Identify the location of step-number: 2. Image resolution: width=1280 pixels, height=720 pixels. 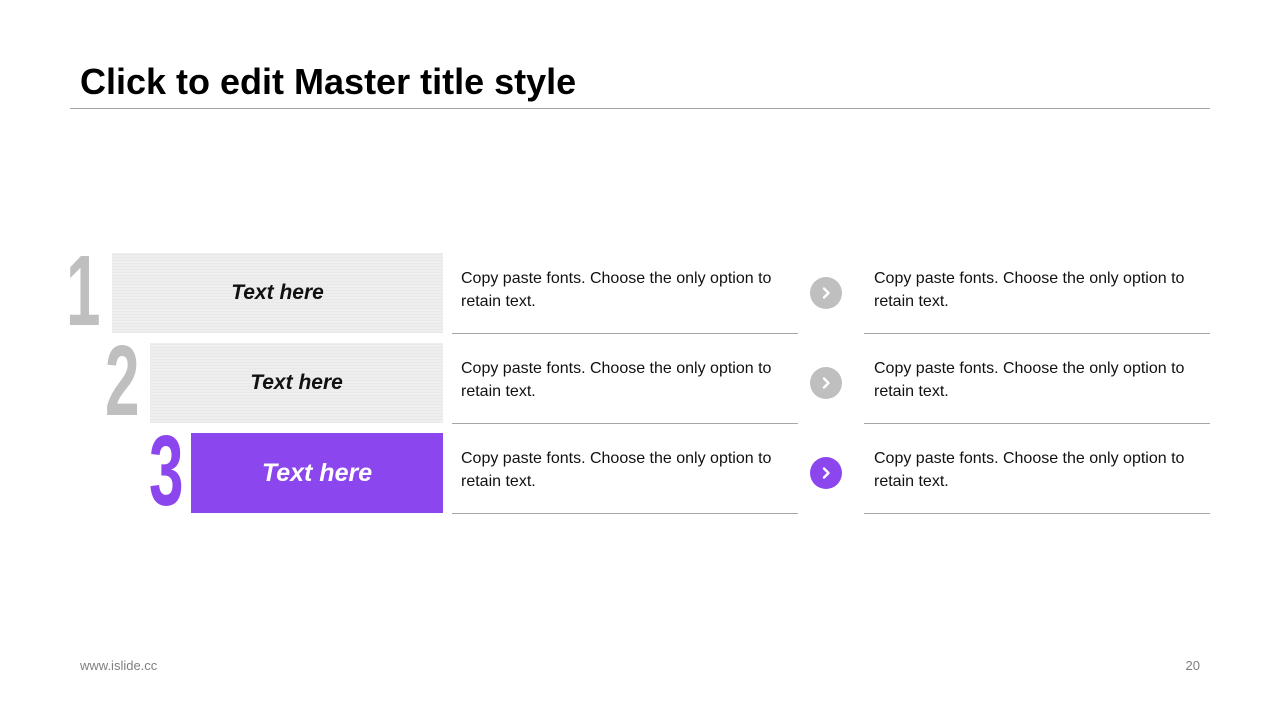
(122, 381).